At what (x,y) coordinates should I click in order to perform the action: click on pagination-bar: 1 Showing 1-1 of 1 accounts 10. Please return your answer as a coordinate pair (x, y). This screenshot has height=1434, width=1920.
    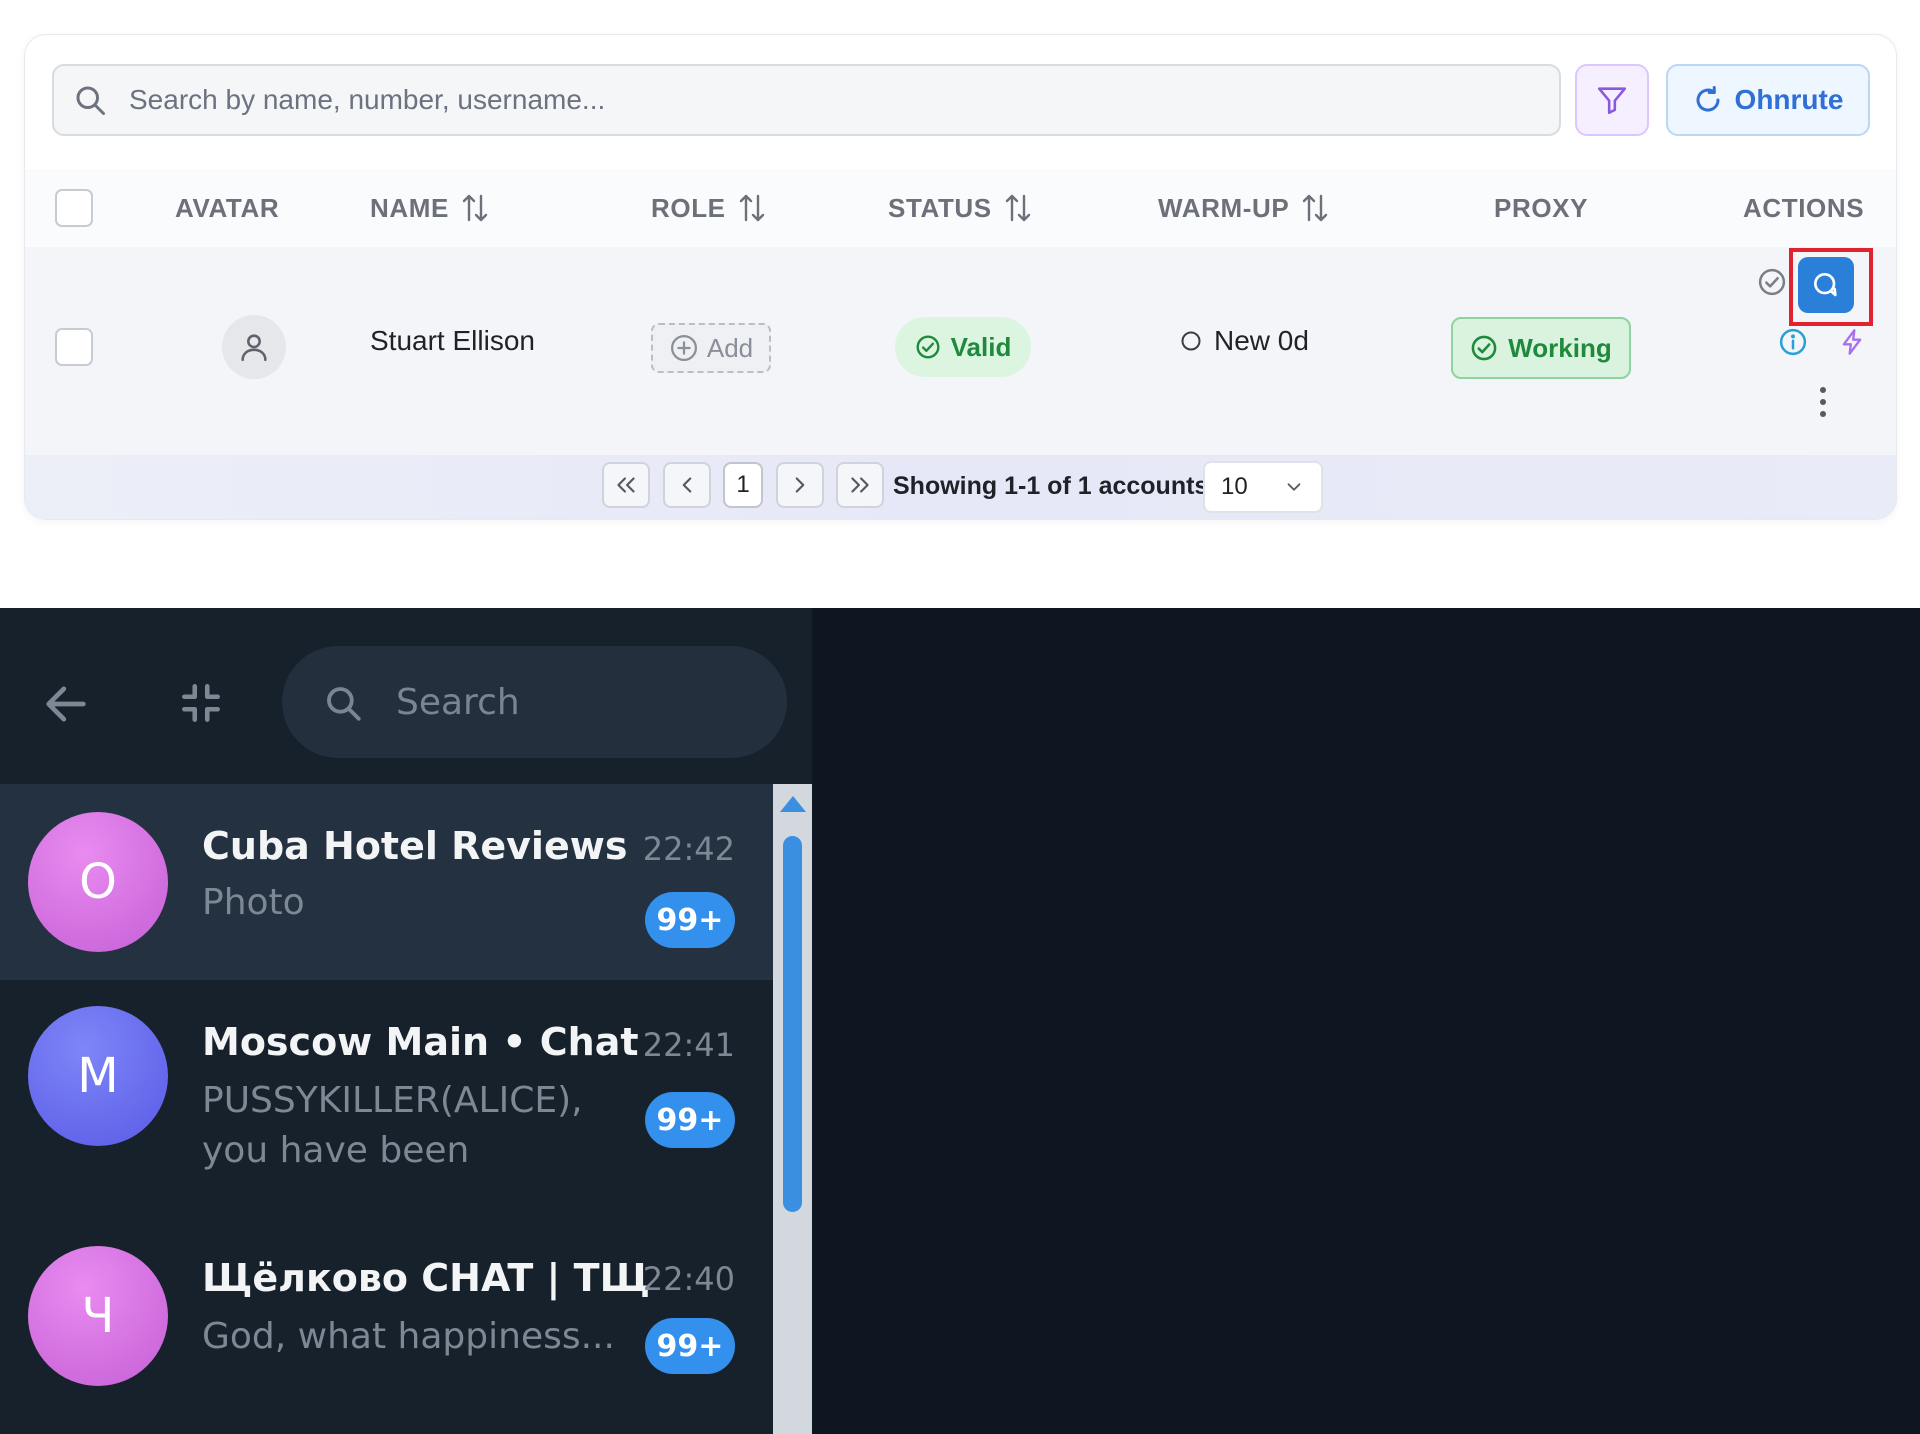
    Looking at the image, I should click on (960, 487).